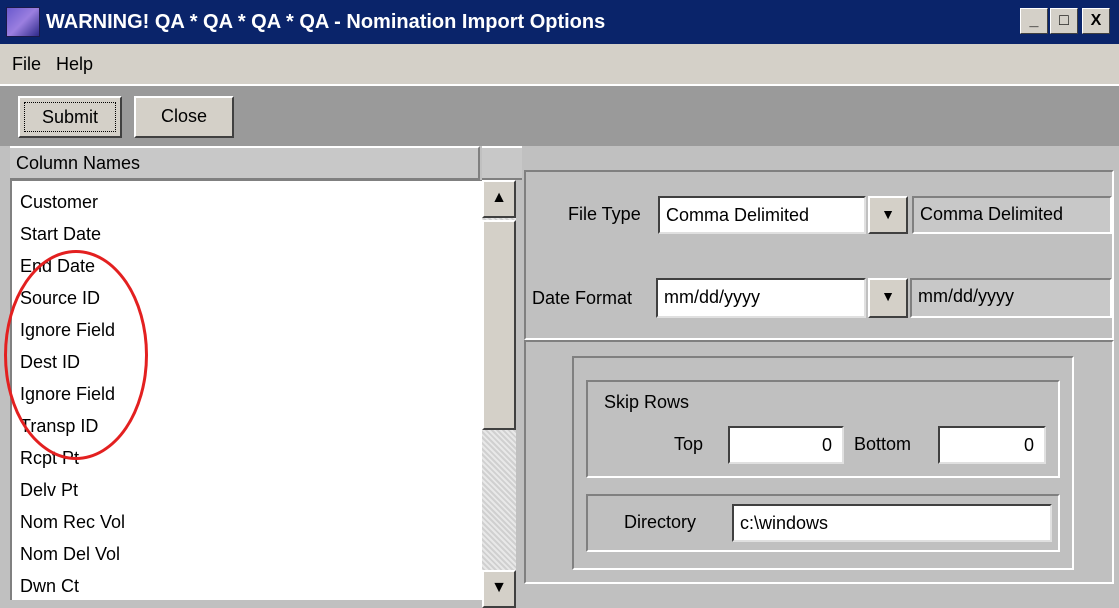  I want to click on list-item: Nom Rec Vol, so click(72, 522).